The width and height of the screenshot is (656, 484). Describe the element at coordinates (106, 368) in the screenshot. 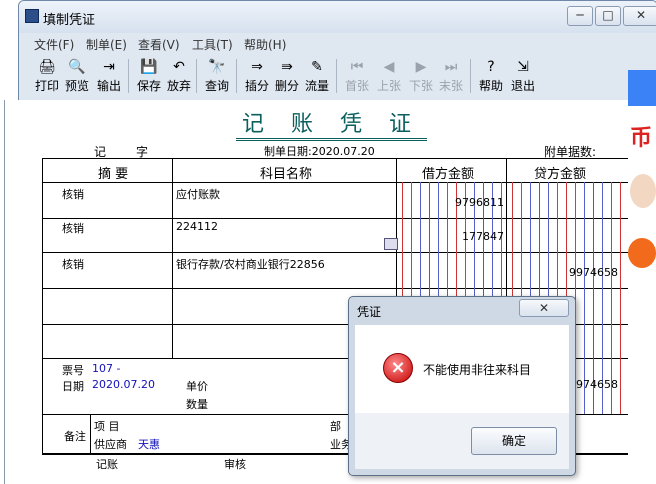

I see `ticket-value: 107 -` at that location.